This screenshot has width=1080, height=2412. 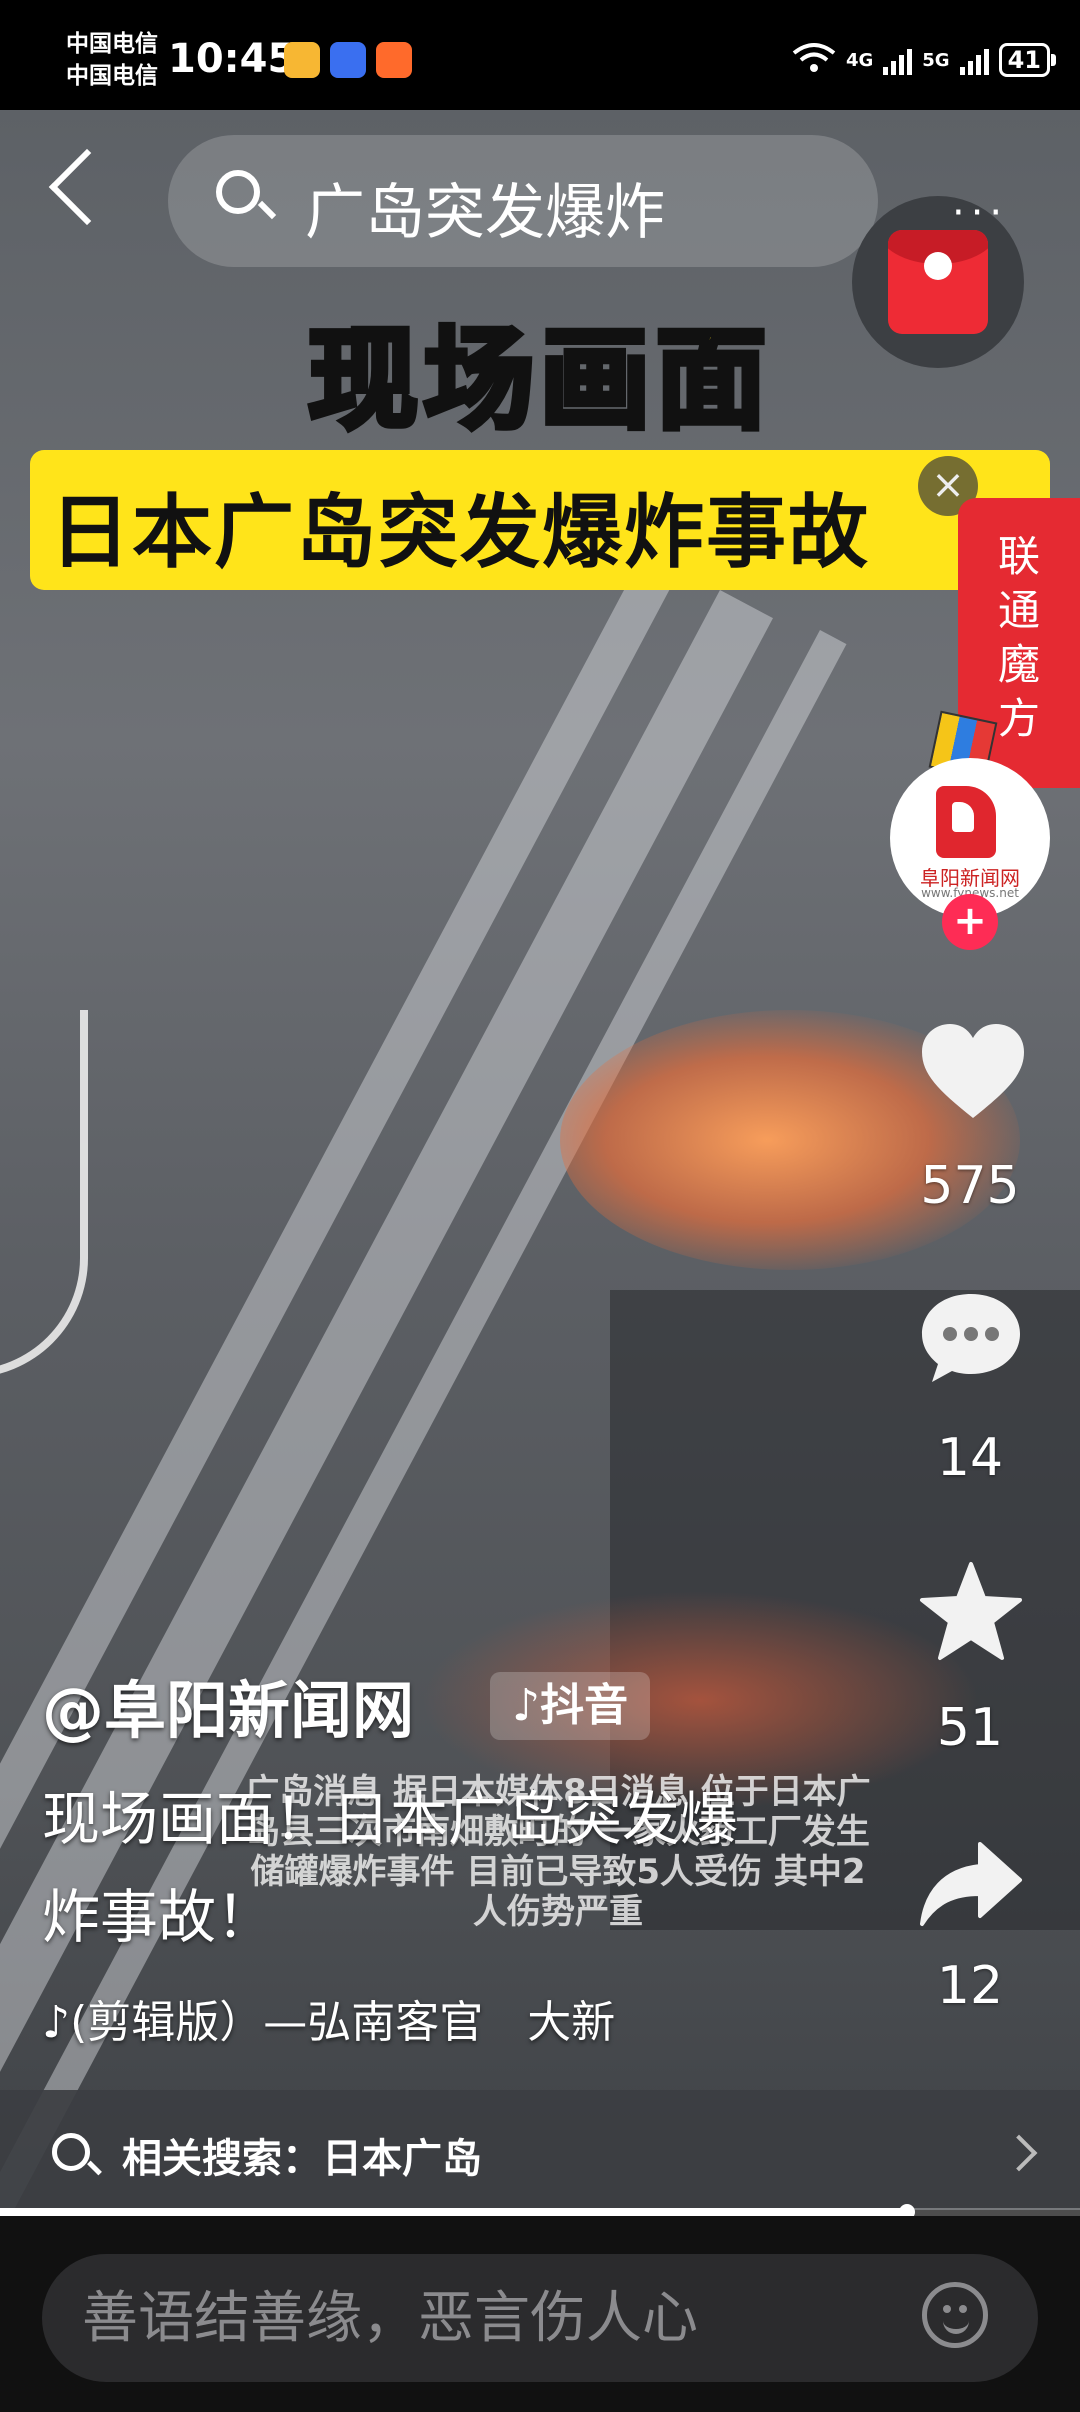 What do you see at coordinates (956, 2324) in the screenshot?
I see `emoji-mouth` at bounding box center [956, 2324].